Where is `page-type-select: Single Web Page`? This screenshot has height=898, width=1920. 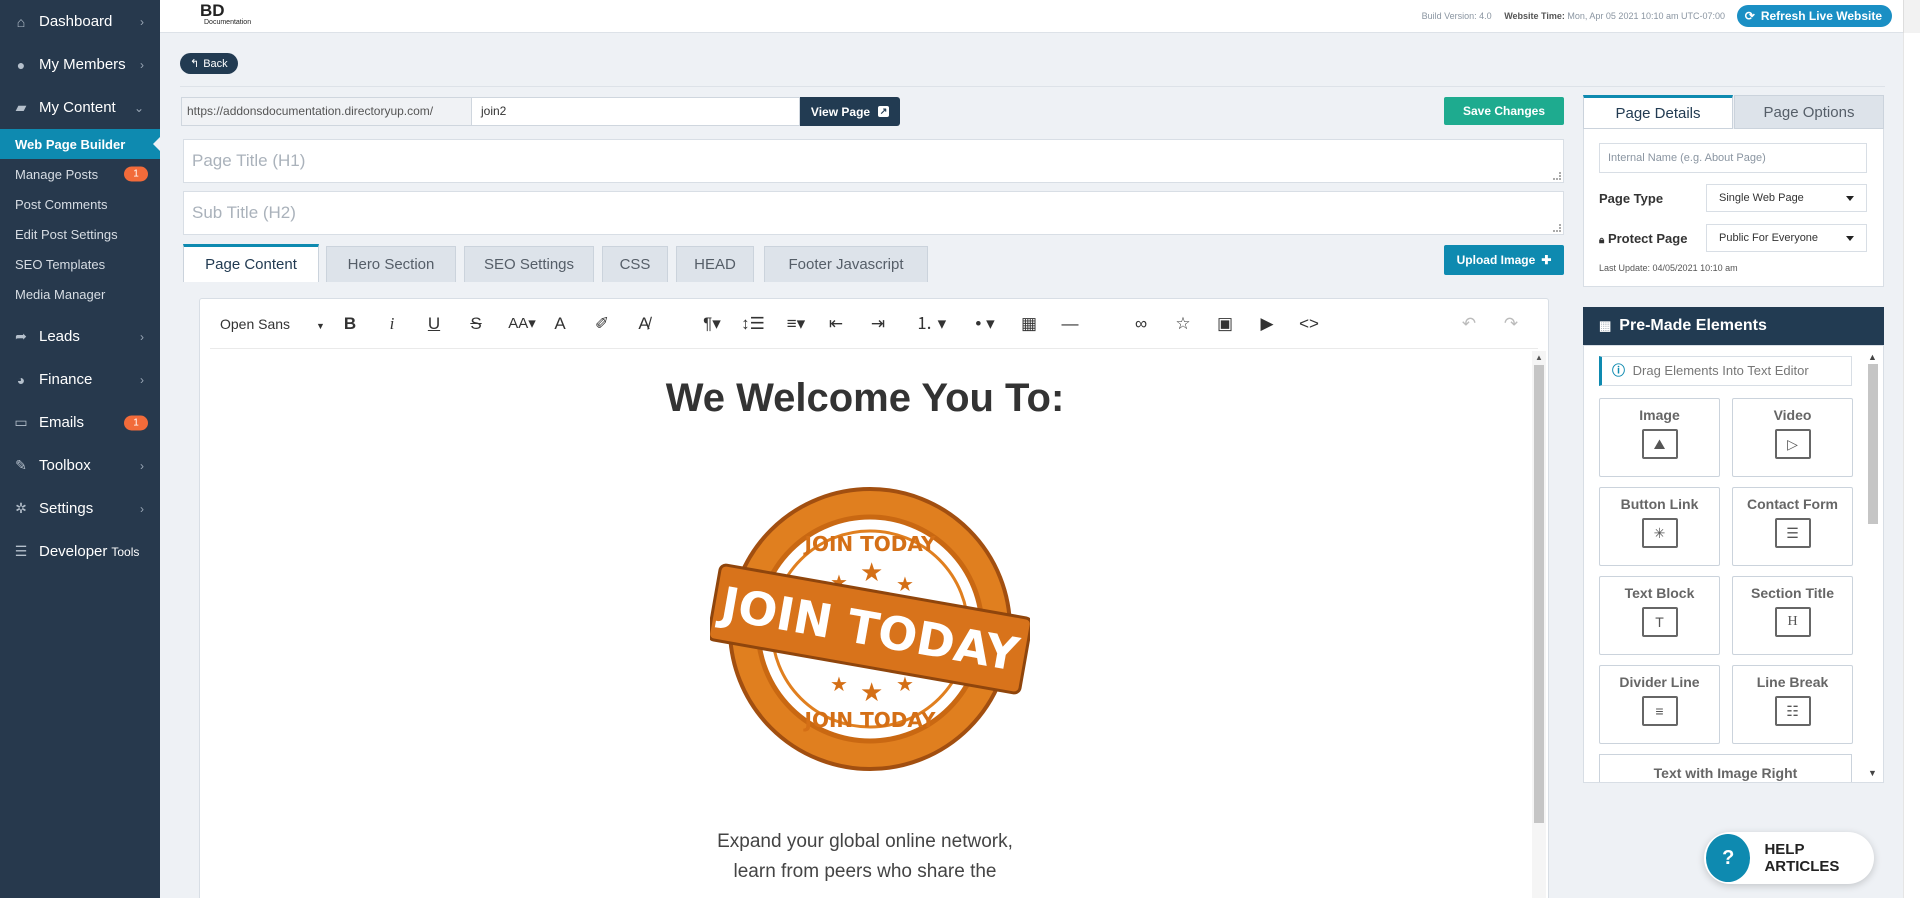
page-type-select: Single Web Page is located at coordinates (1786, 198).